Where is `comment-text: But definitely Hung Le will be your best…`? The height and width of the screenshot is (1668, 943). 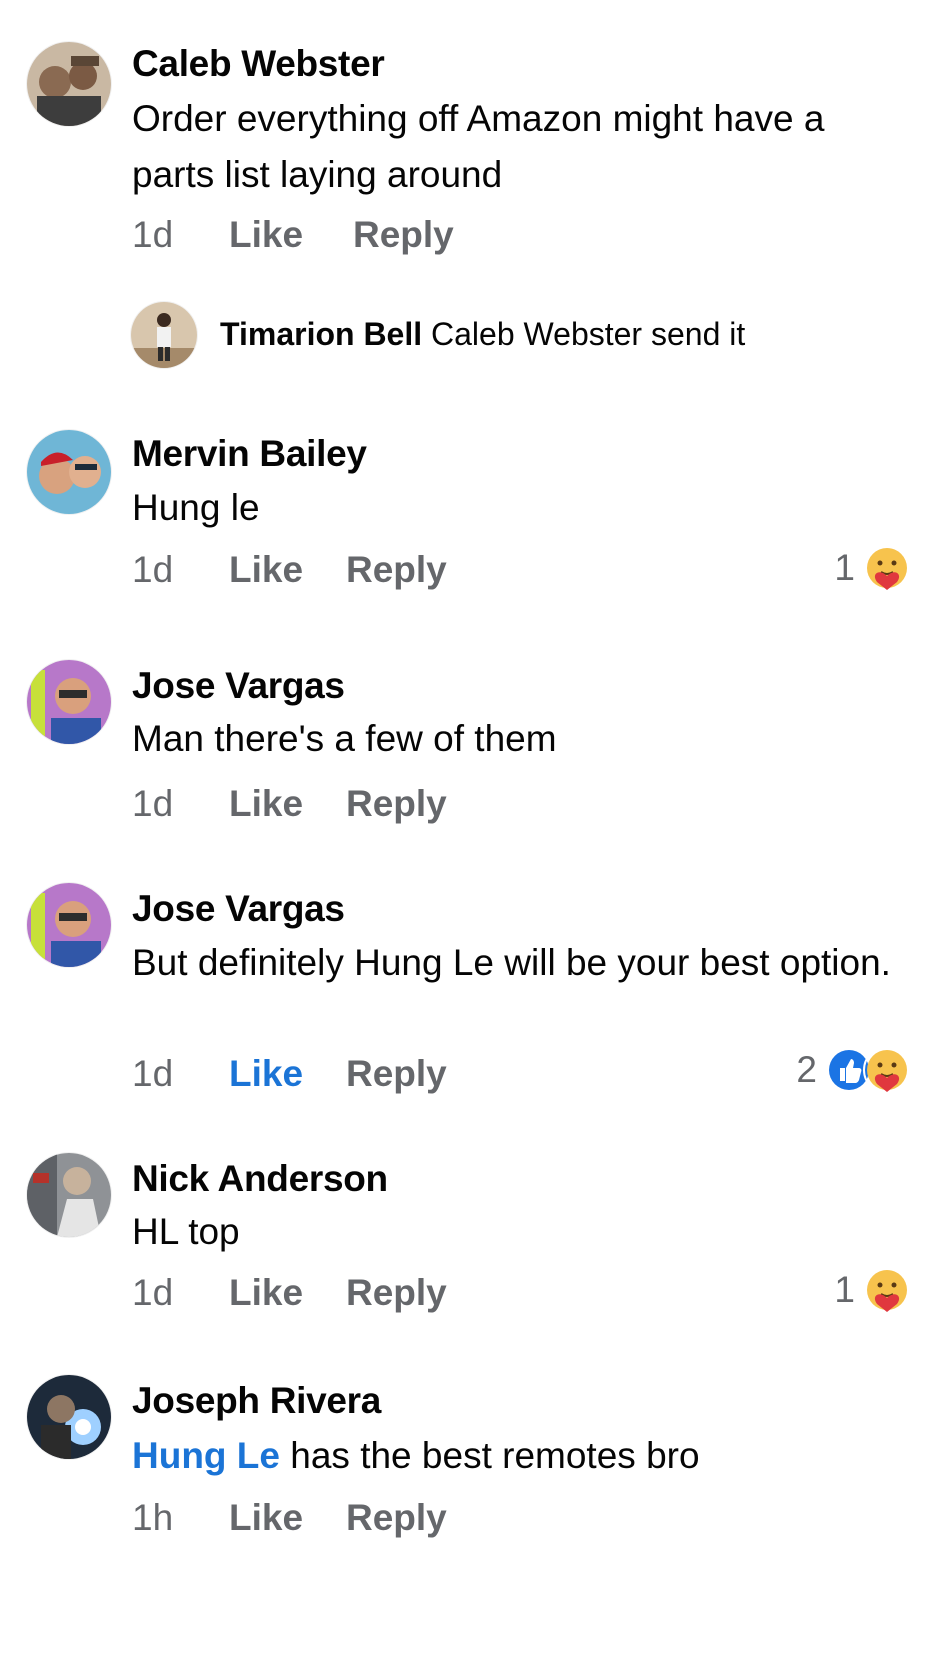 comment-text: But definitely Hung Le will be your best… is located at coordinates (511, 962).